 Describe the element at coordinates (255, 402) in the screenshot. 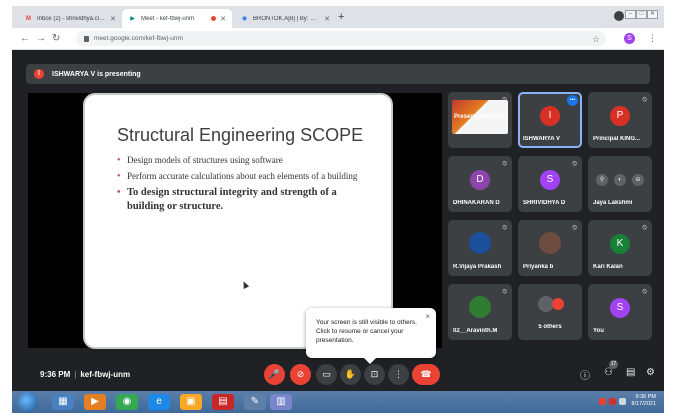

I see `paint-icon: ✎` at that location.